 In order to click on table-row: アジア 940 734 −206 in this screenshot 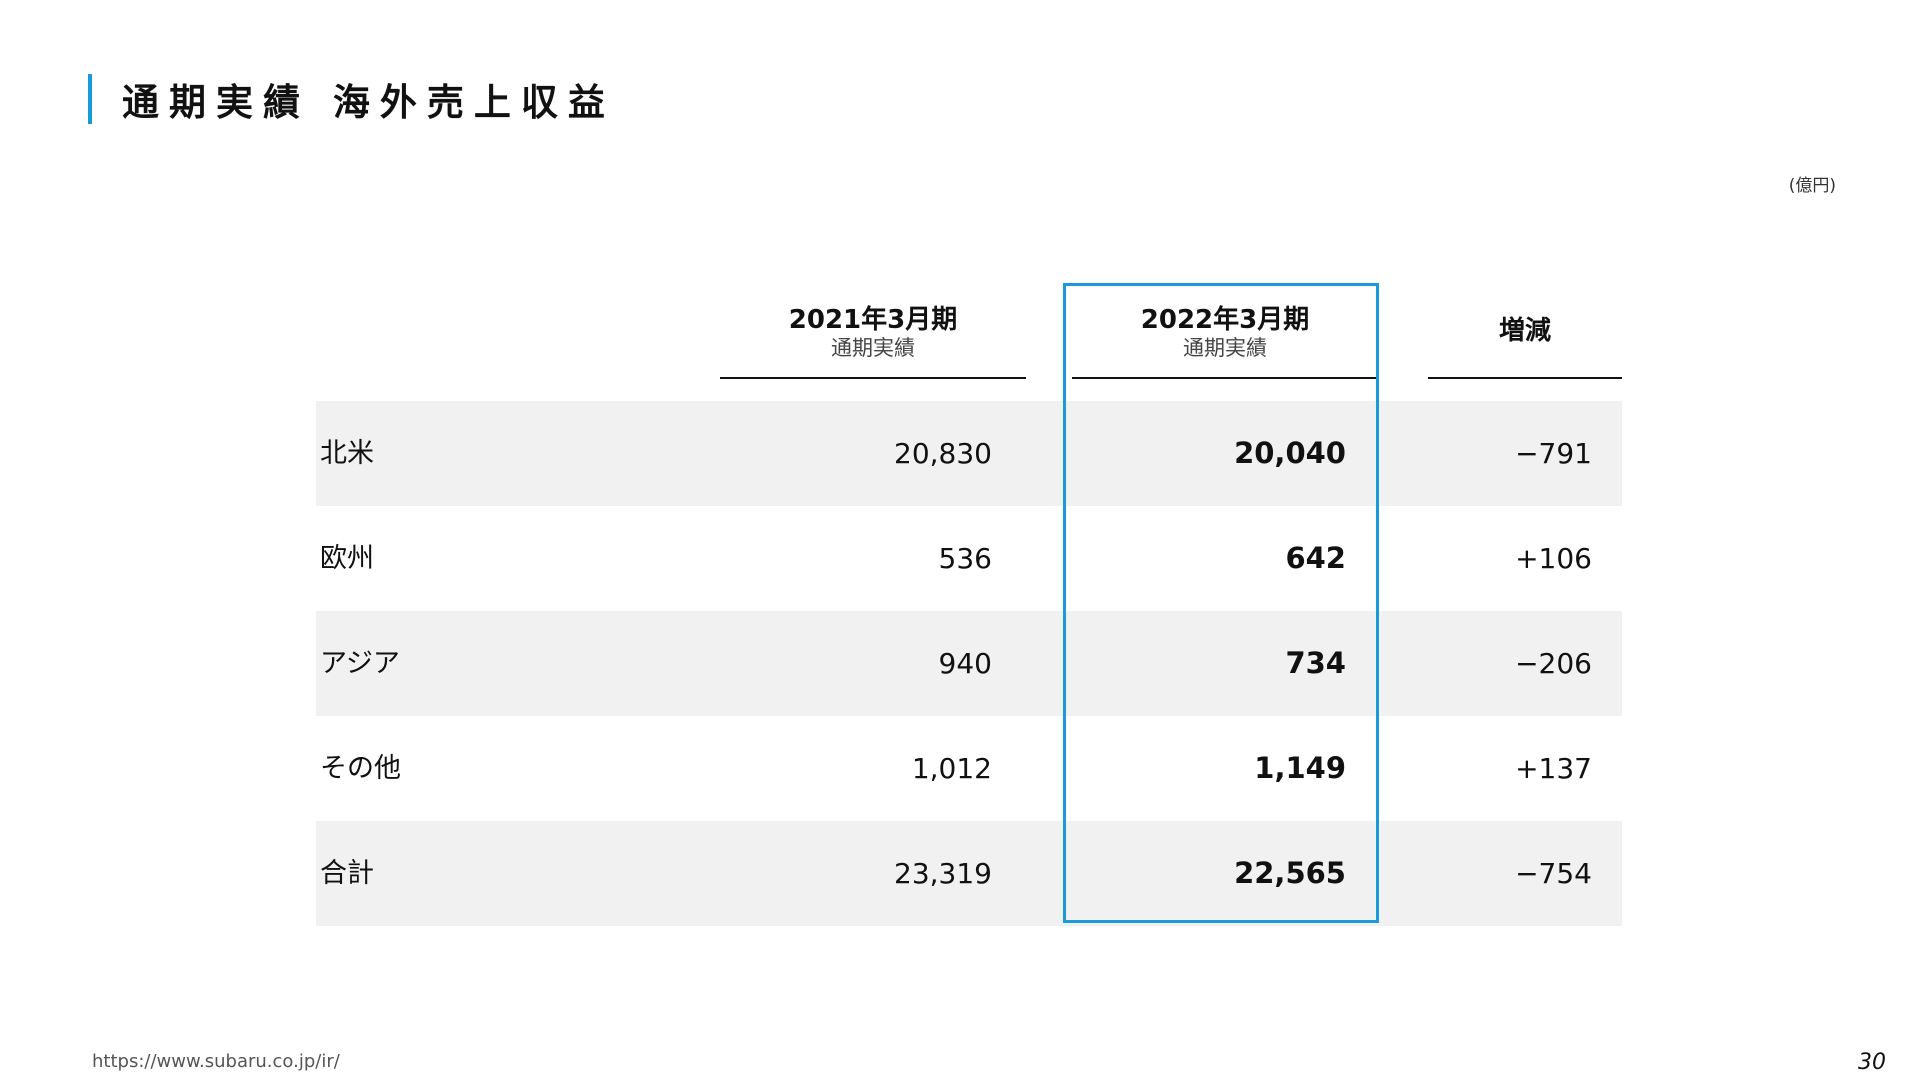, I will do `click(969, 663)`.